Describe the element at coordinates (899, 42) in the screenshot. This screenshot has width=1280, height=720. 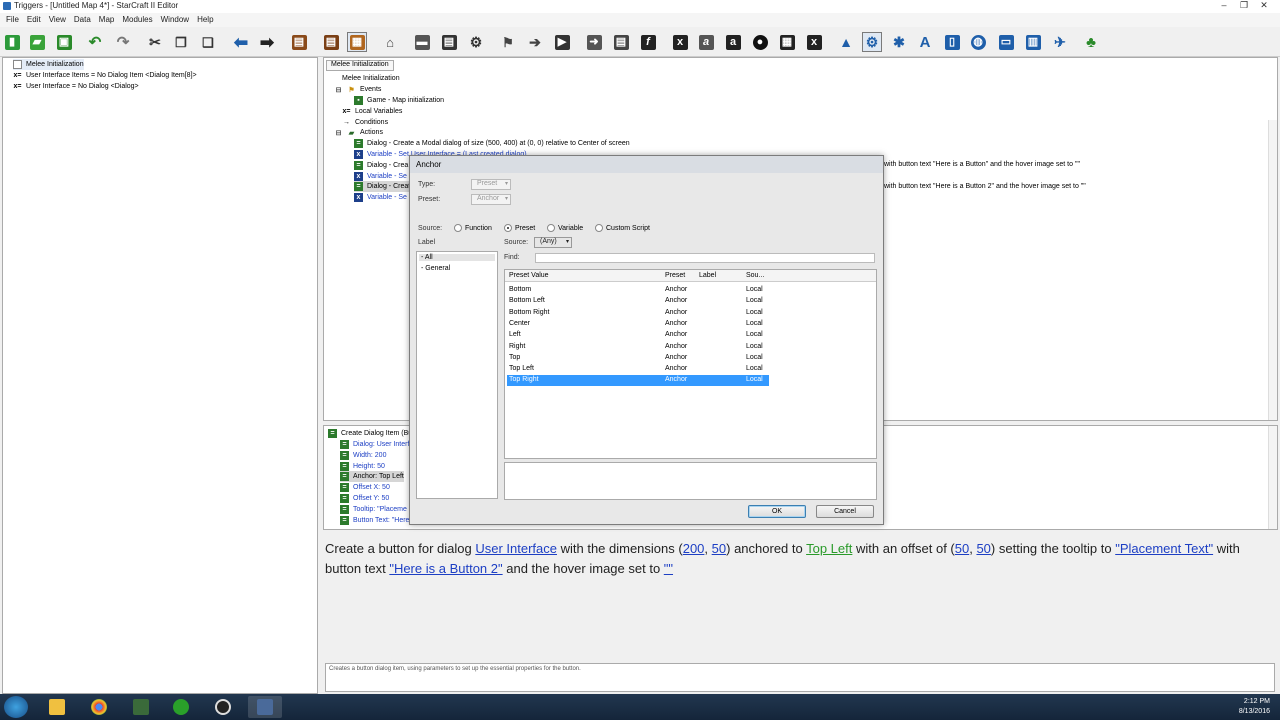
I see `units-icon: ✱` at that location.